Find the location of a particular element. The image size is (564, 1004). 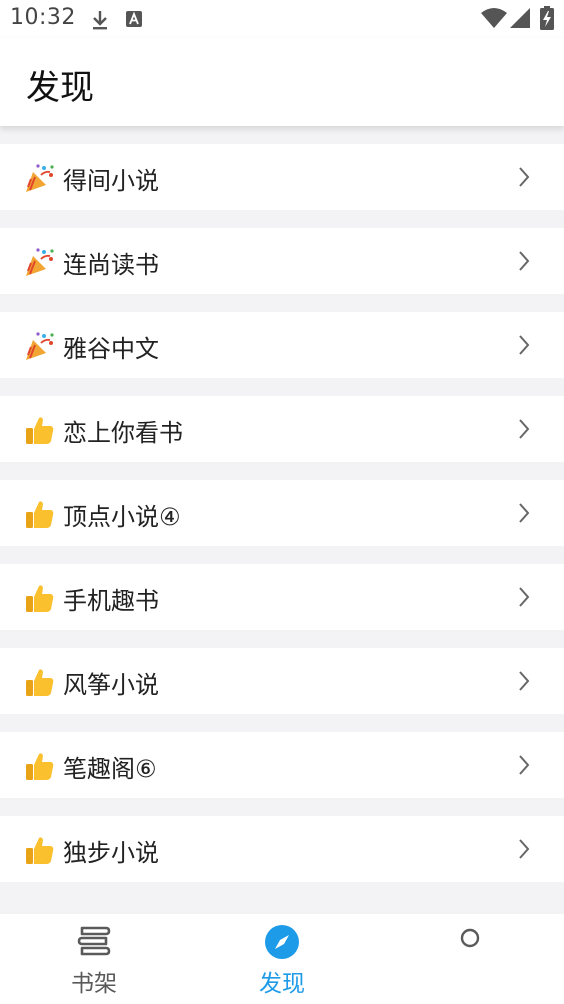

nav-item-discover: 发现 is located at coordinates (282, 959).